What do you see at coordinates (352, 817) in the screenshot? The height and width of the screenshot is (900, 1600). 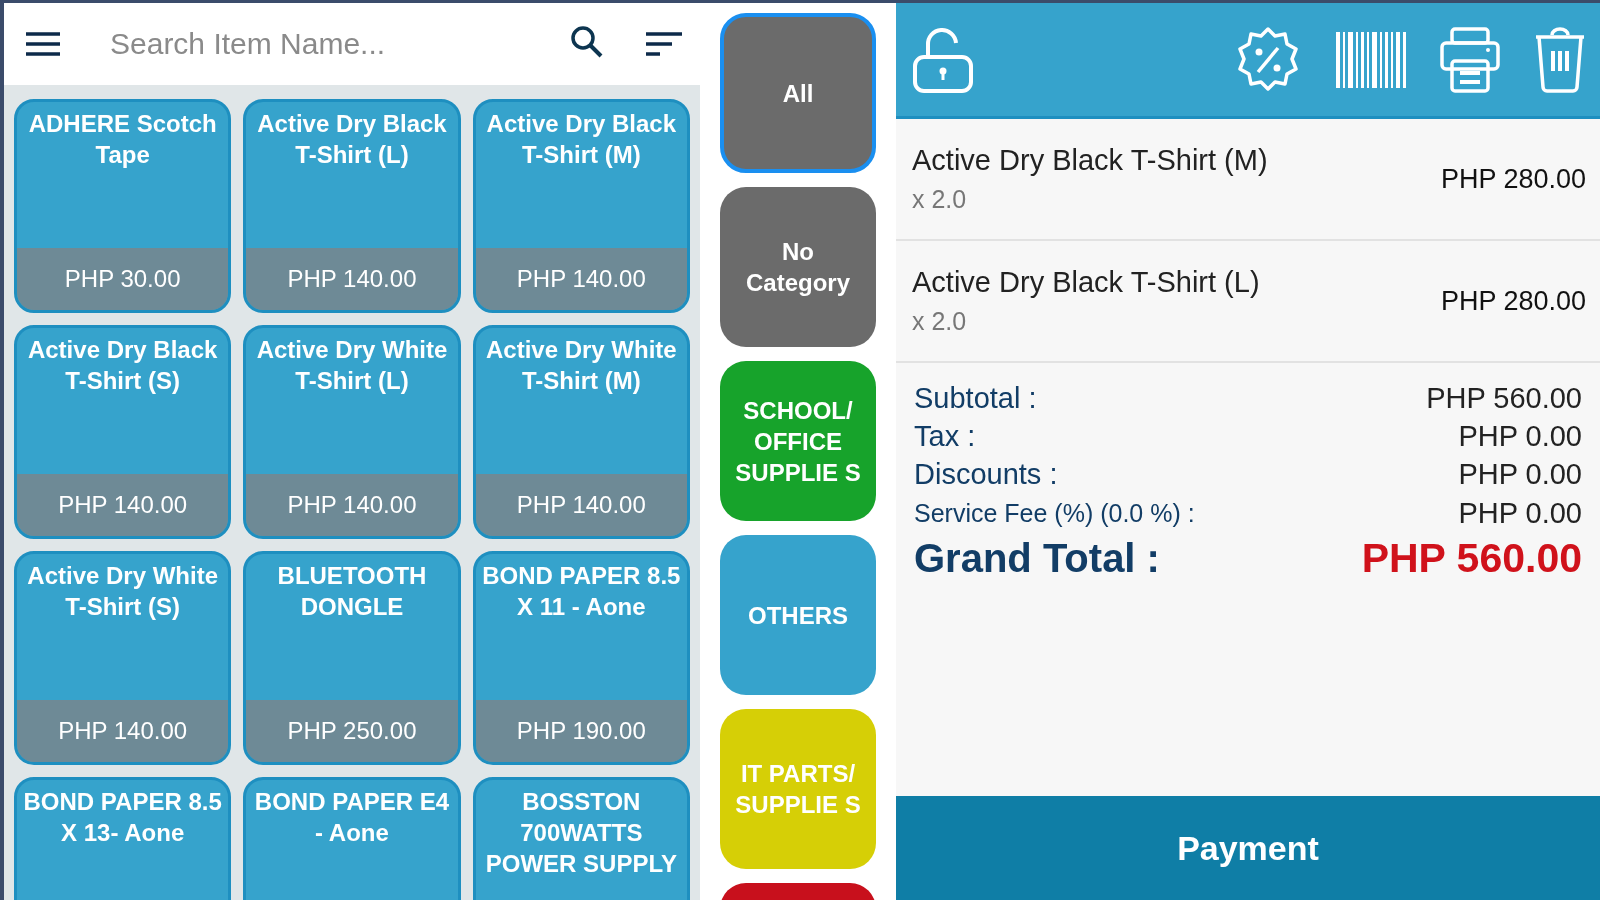 I see `item-name: BOND PAPER E4 - Aone` at bounding box center [352, 817].